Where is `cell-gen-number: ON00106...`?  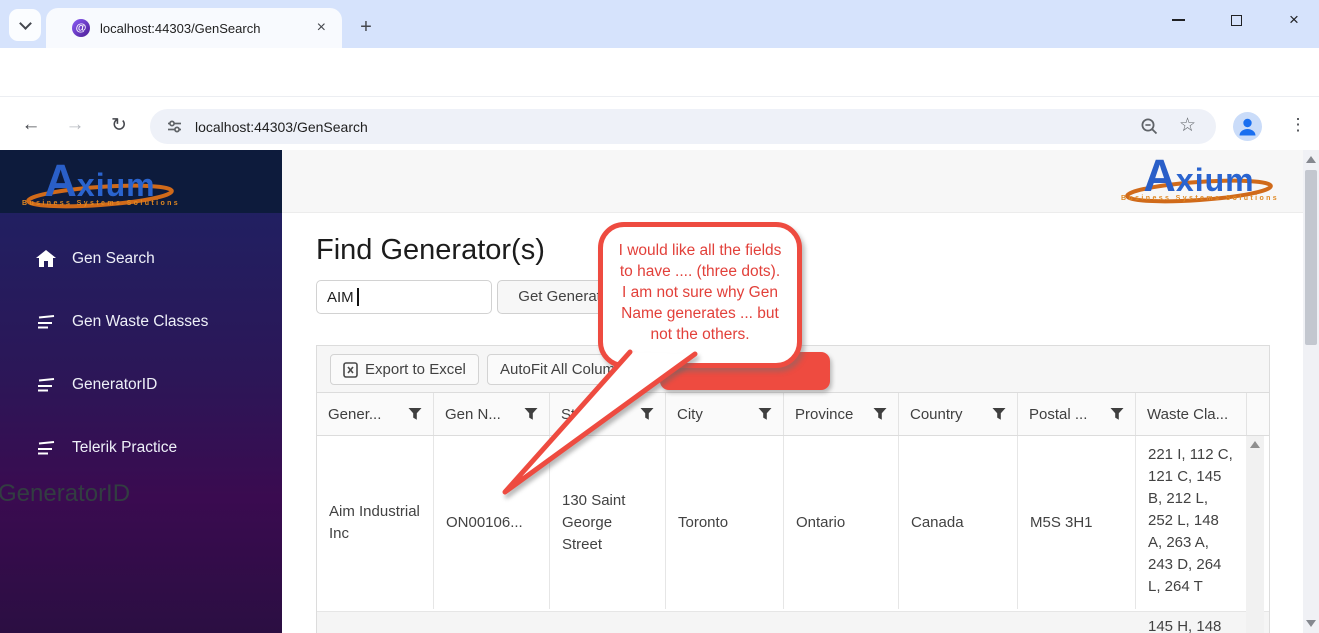
cell-gen-number: ON00106... is located at coordinates (492, 522).